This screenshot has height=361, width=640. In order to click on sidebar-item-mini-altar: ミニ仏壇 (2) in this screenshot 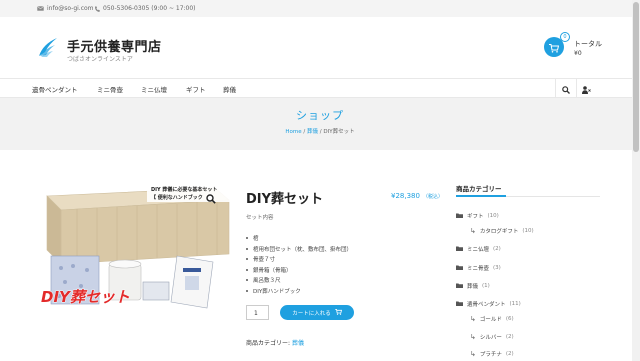, I will do `click(478, 249)`.